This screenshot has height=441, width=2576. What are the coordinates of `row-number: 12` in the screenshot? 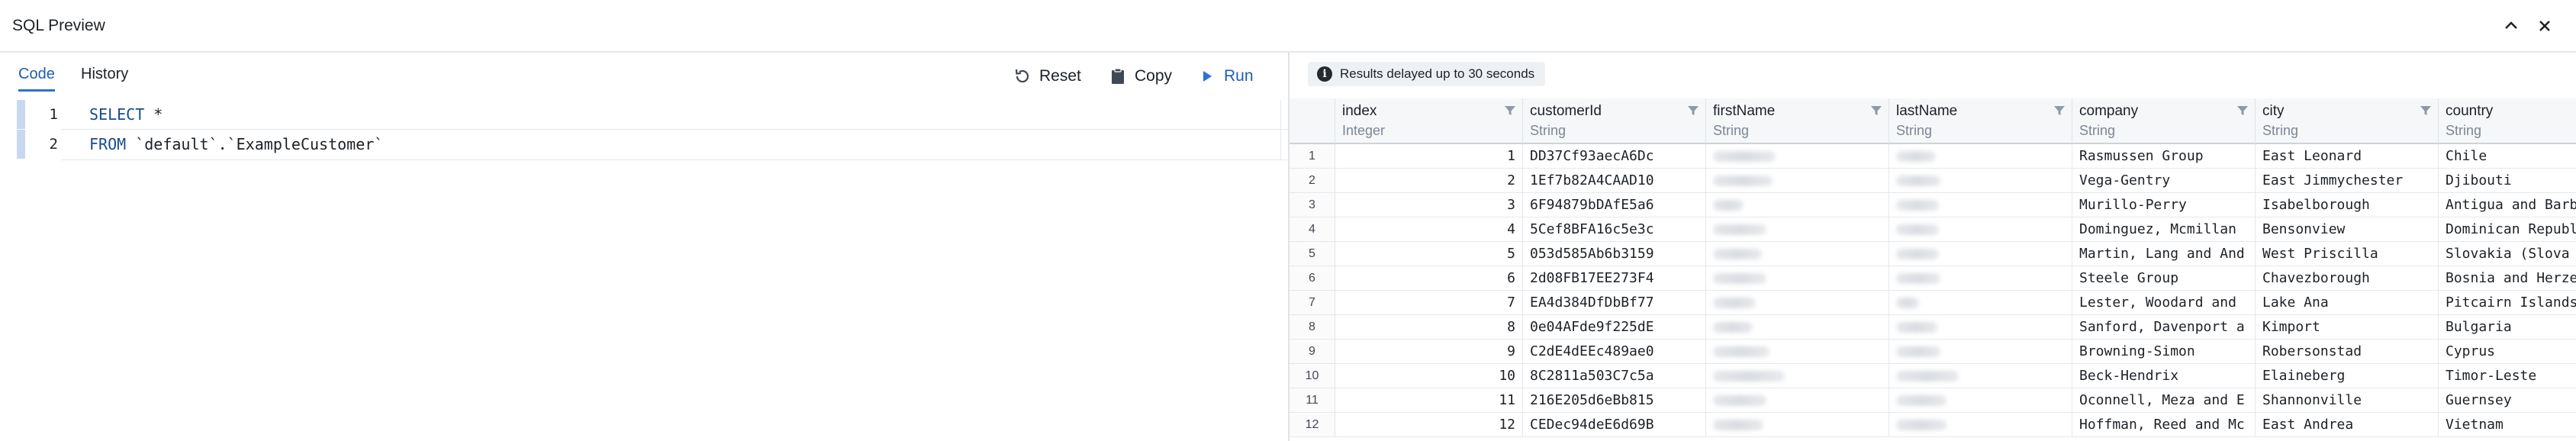 It's located at (1312, 425).